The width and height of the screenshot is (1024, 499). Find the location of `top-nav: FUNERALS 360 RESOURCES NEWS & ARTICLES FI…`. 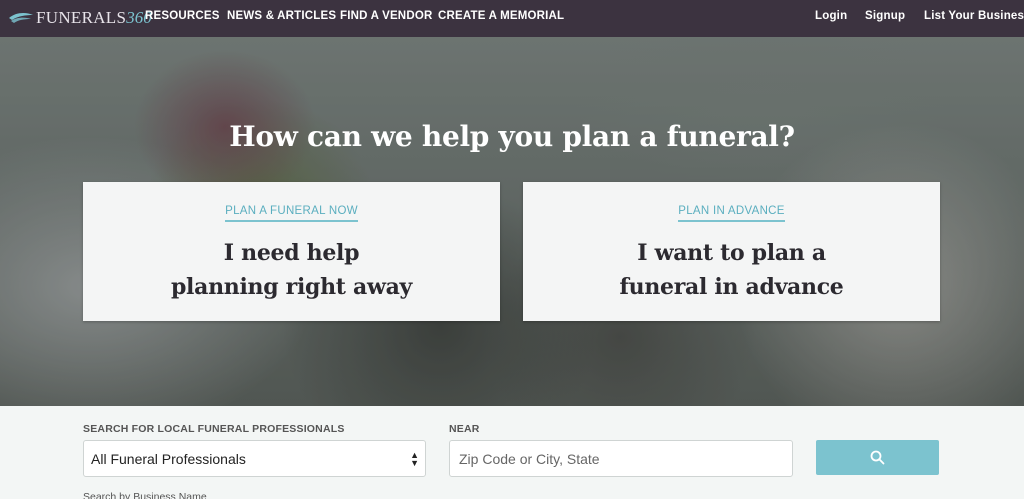

top-nav: FUNERALS 360 RESOURCES NEWS & ARTICLES FI… is located at coordinates (512, 18).